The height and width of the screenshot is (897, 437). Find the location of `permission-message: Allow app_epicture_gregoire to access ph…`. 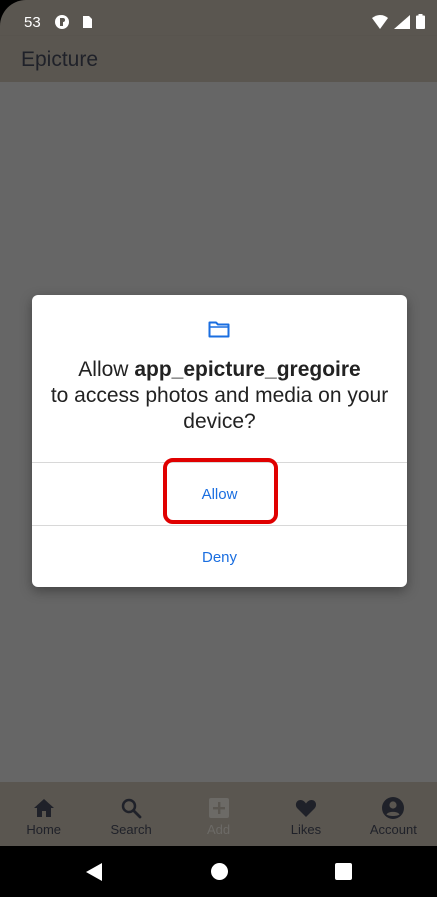

permission-message: Allow app_epicture_gregoire to access ph… is located at coordinates (219, 396).